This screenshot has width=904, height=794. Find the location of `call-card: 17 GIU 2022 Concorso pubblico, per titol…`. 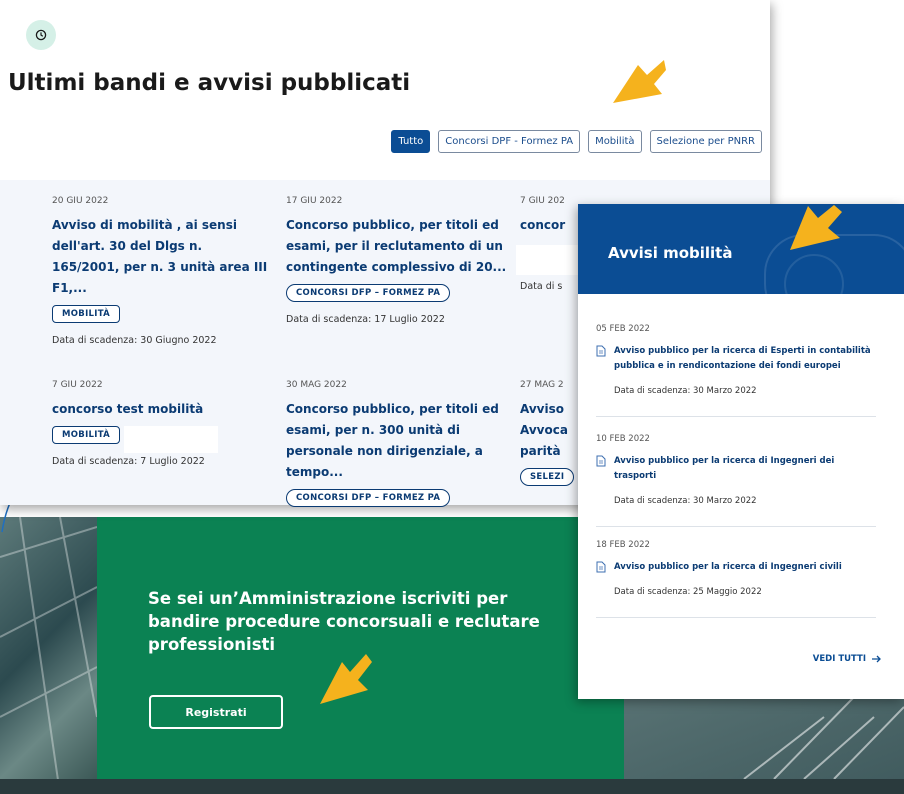

call-card: 17 GIU 2022 Concorso pubblico, per titol… is located at coordinates (398, 260).